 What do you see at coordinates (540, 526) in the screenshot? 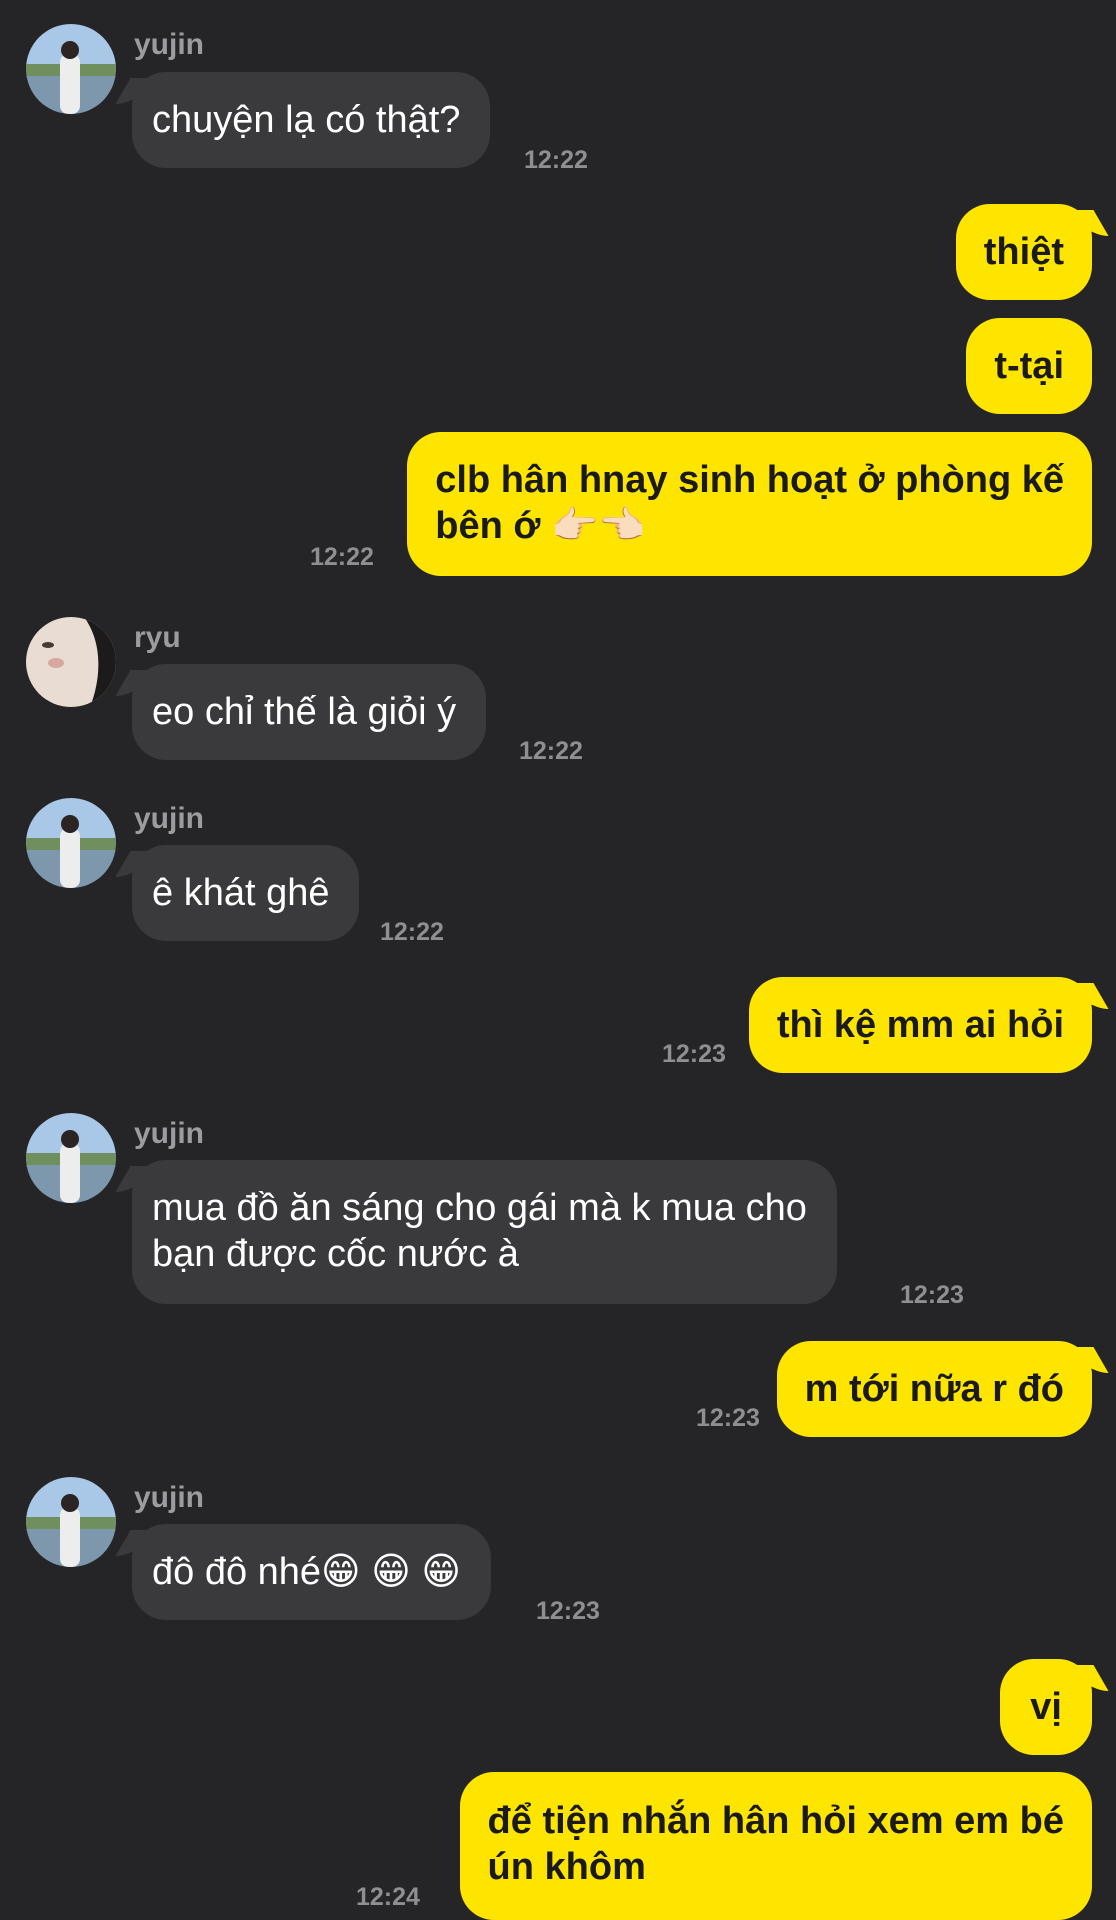
I see `message-text-line: bên ớ 👉🏻👈🏻` at bounding box center [540, 526].